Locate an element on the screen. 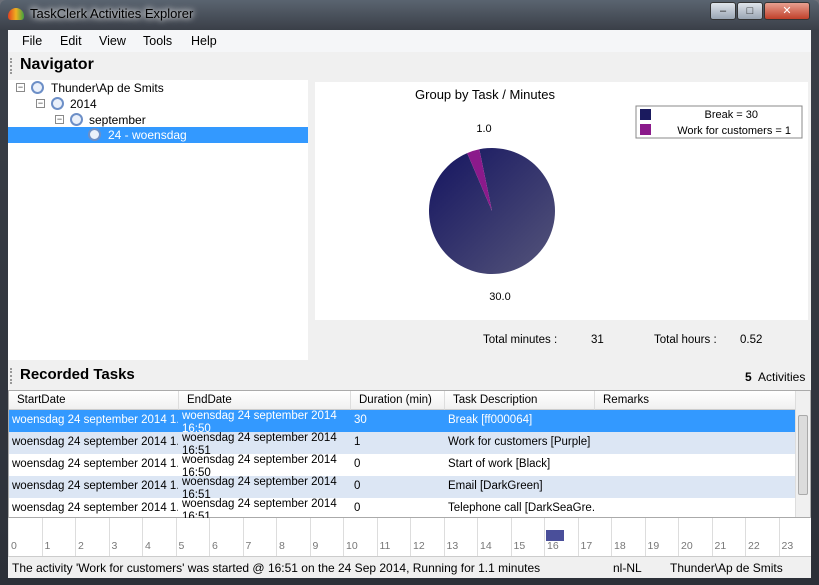 The height and width of the screenshot is (585, 819). scrollbar-thumb is located at coordinates (803, 455).